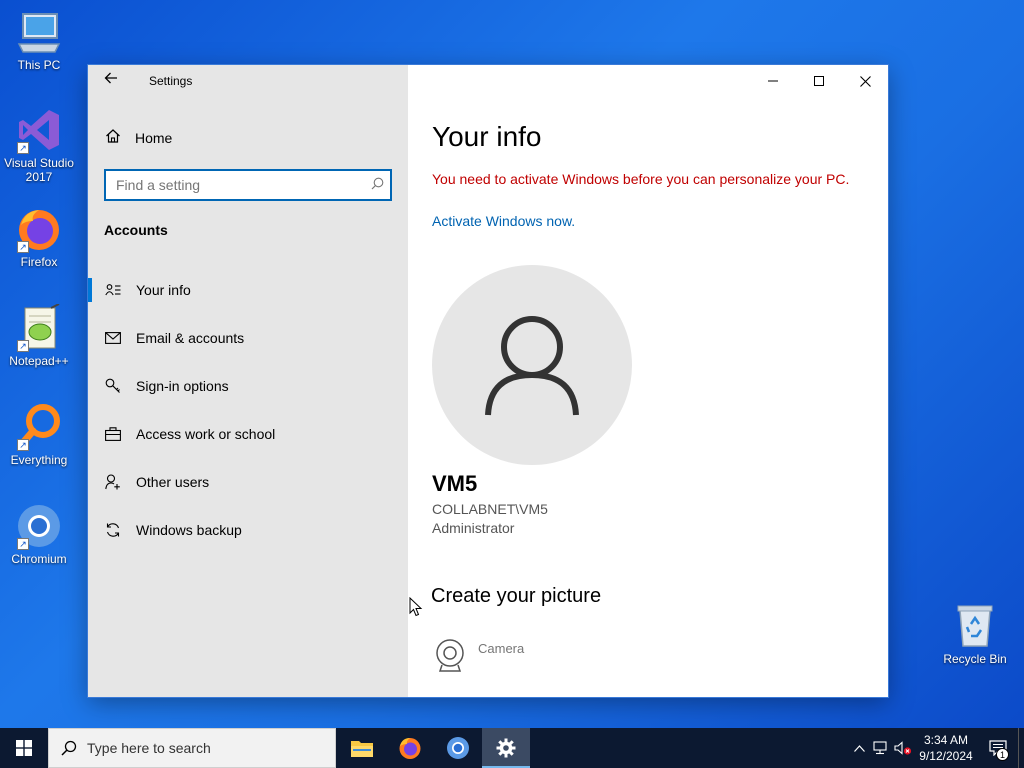  I want to click on window-controls, so click(819, 81).